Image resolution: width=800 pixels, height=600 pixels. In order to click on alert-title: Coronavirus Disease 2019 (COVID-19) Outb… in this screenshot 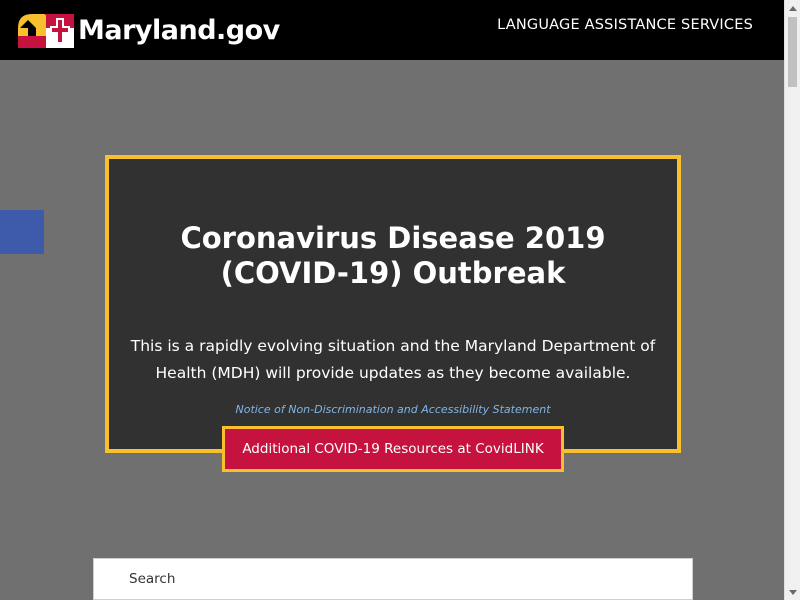, I will do `click(393, 256)`.